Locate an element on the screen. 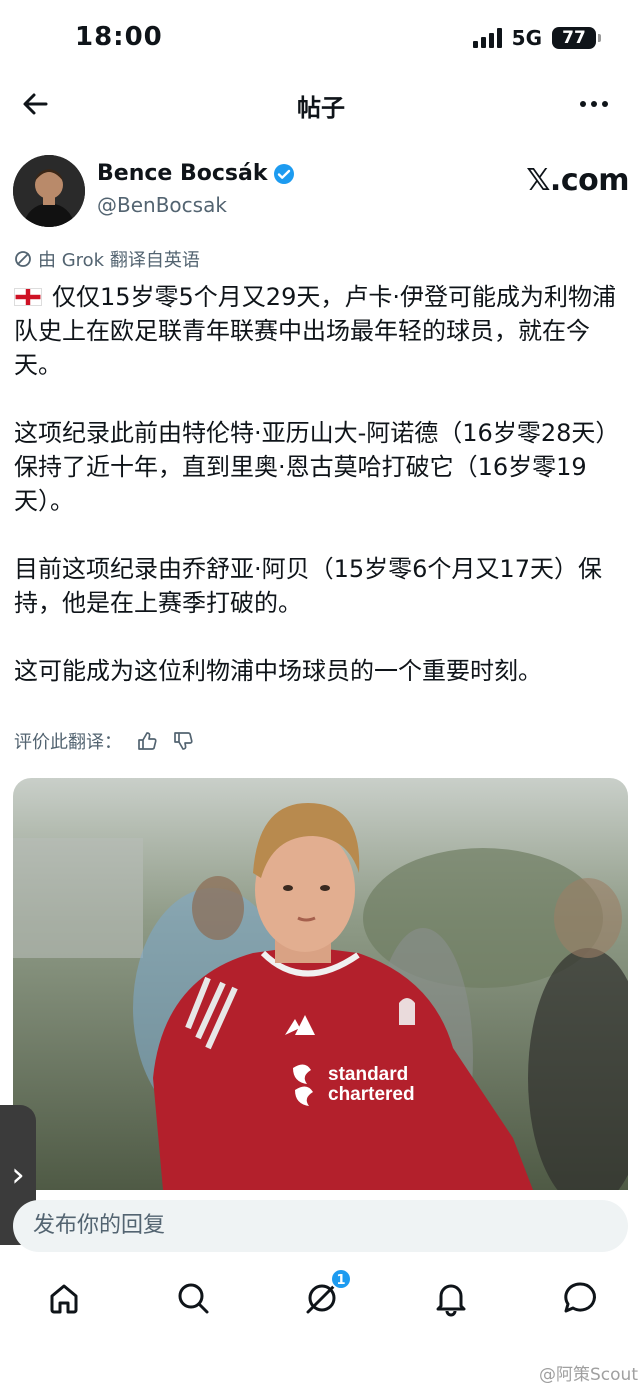  thumbs-down-icon is located at coordinates (183, 741).